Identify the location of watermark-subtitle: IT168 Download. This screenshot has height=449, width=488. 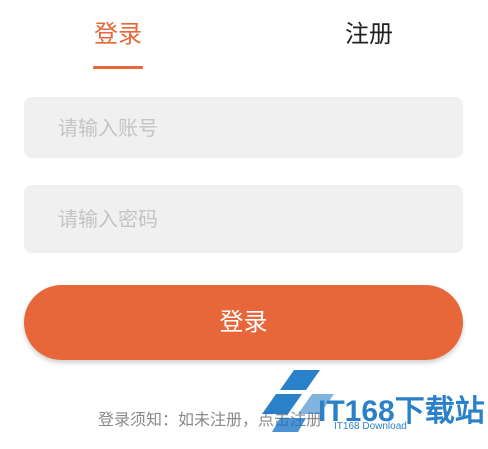
(370, 426).